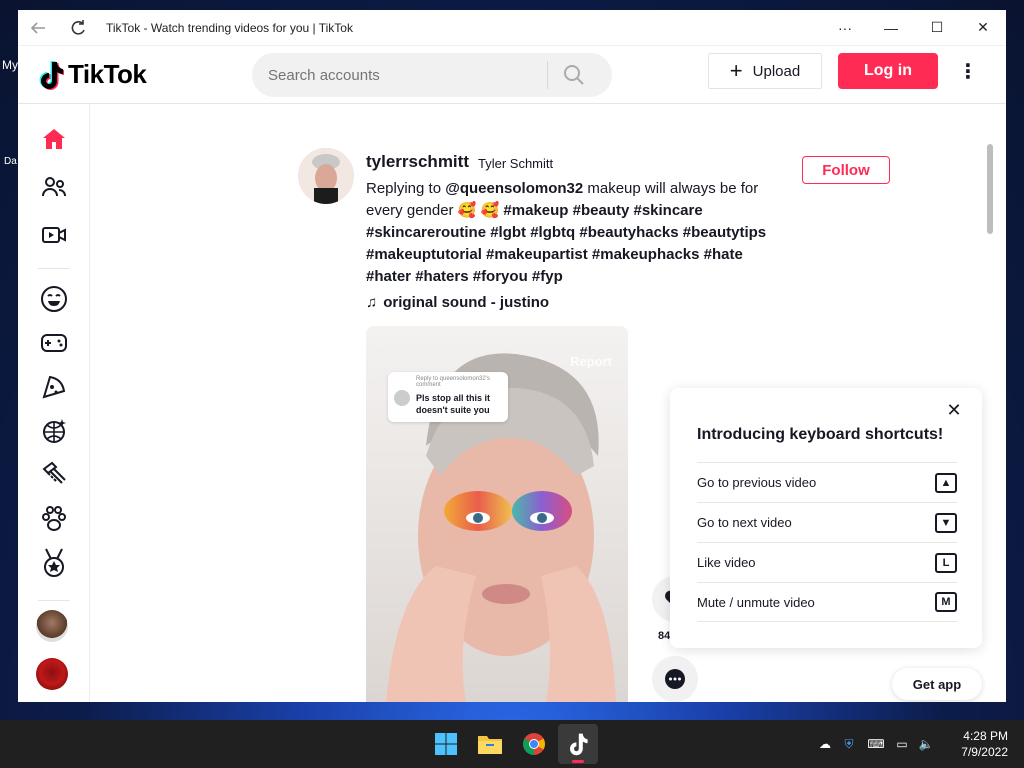 Image resolution: width=1024 pixels, height=768 pixels. I want to click on sound-link: ♫ original sound - justino, so click(457, 302).